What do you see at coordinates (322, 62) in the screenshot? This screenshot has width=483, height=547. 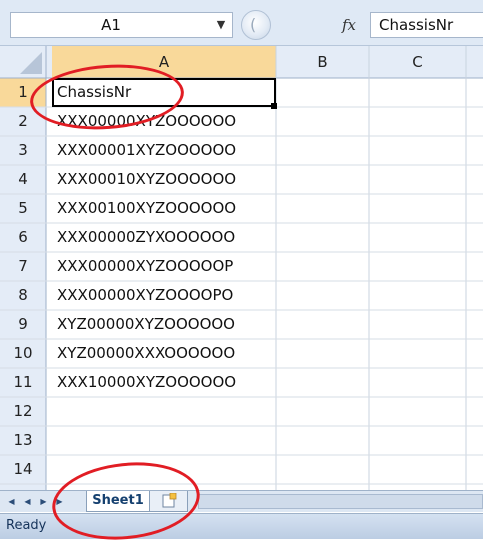 I see `column-header-b: B` at bounding box center [322, 62].